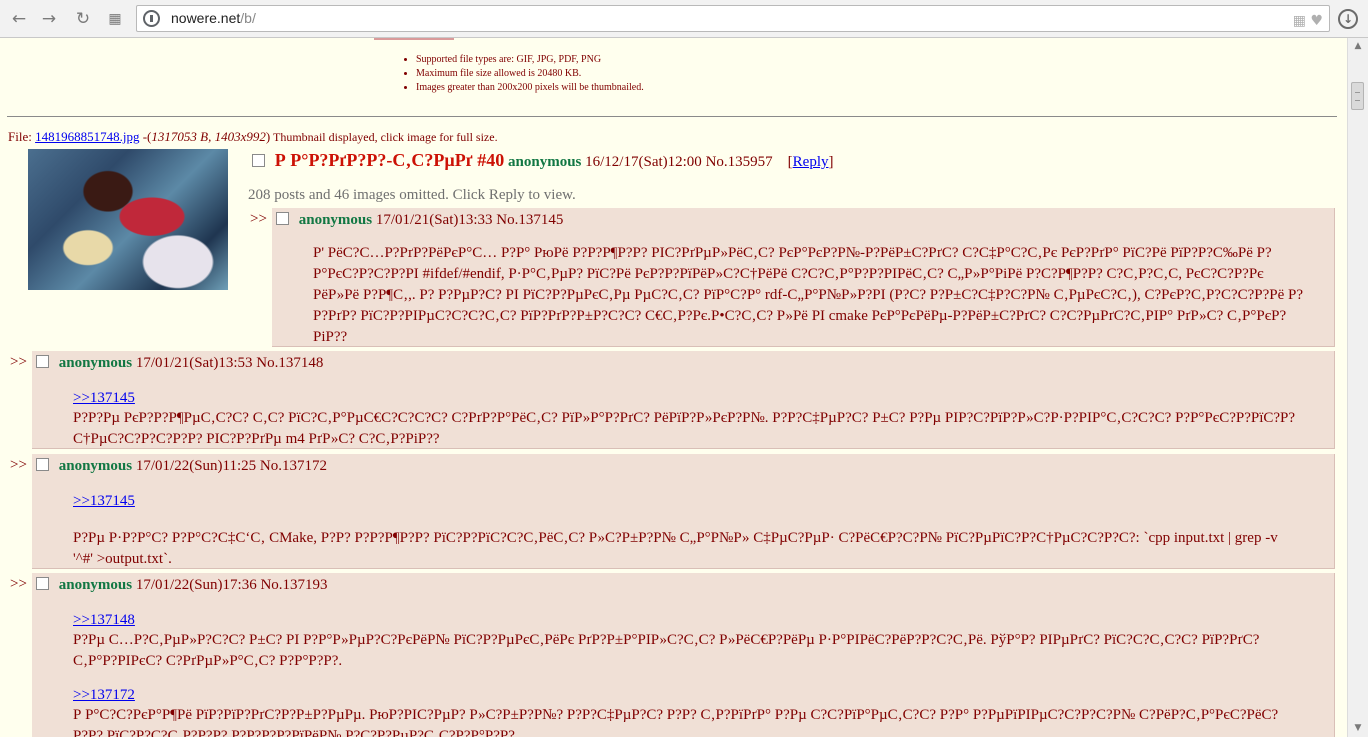 The width and height of the screenshot is (1368, 737). I want to click on op-subject: Р Р°Р?РґР?Р?-С‚С?РµРґ #40, so click(389, 160).